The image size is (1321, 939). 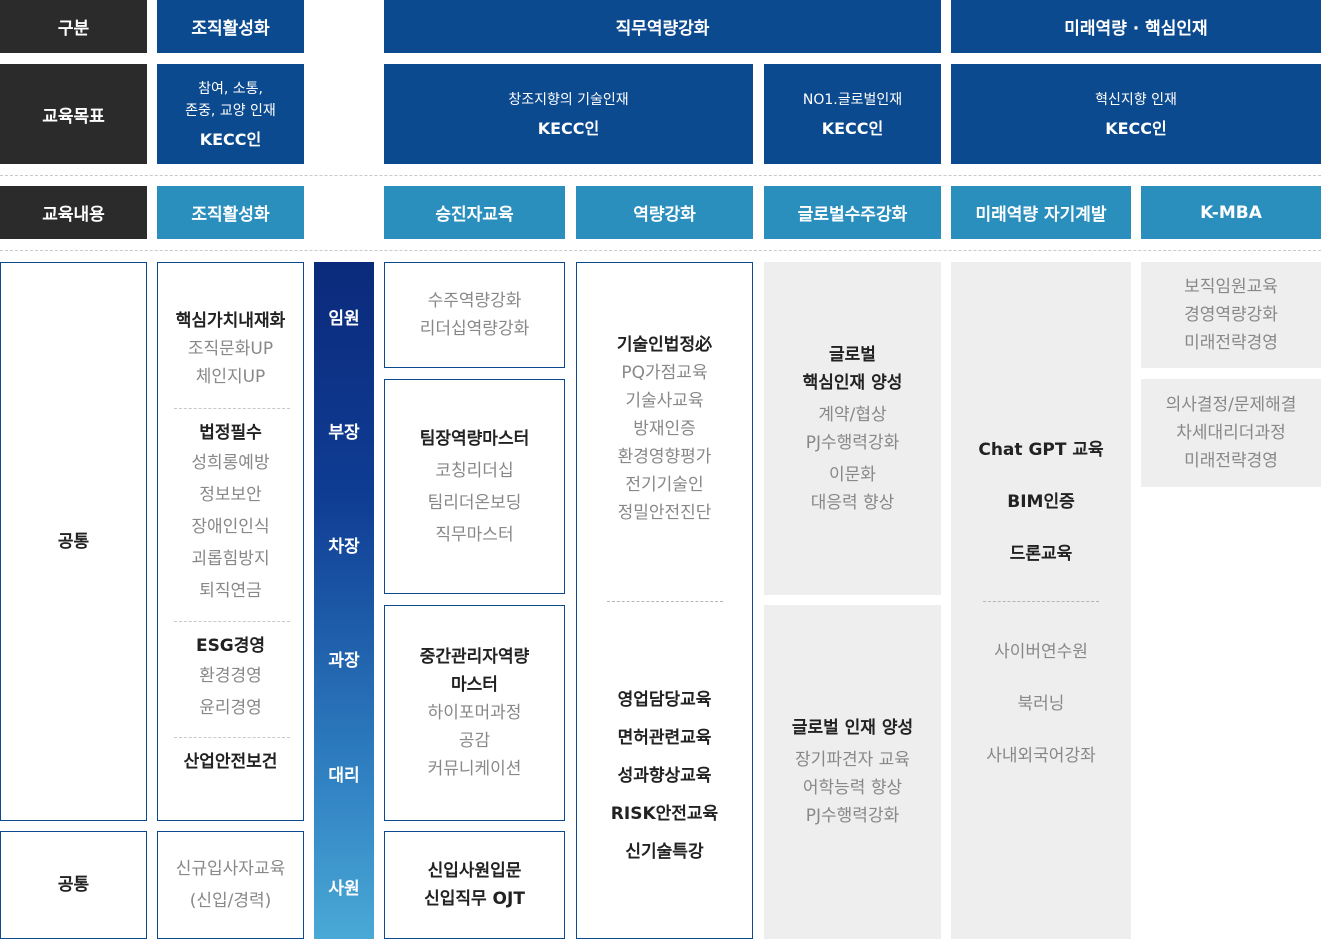 I want to click on common-lower-label: 공통, so click(x=73, y=885).